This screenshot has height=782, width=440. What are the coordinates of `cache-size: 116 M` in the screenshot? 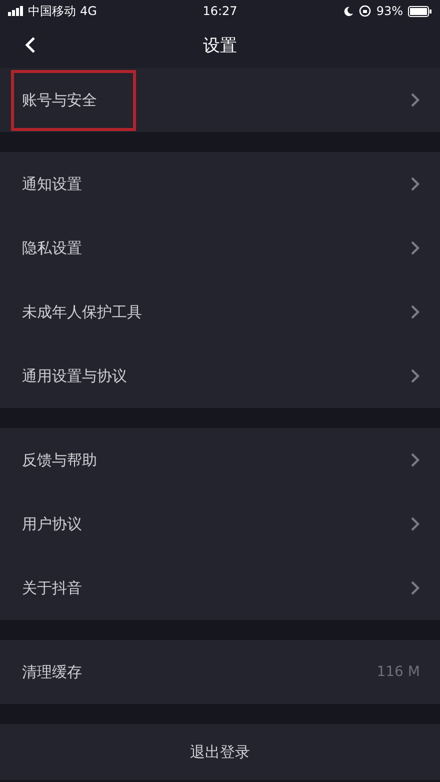 It's located at (398, 672).